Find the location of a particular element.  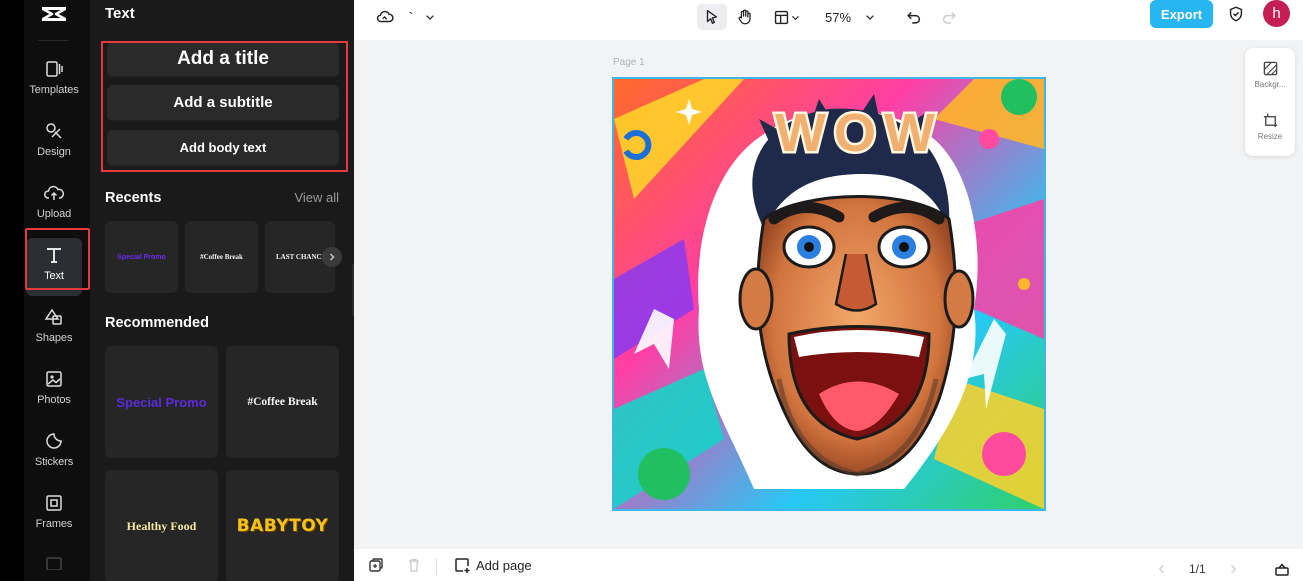

user-avatar: h is located at coordinates (1276, 13).